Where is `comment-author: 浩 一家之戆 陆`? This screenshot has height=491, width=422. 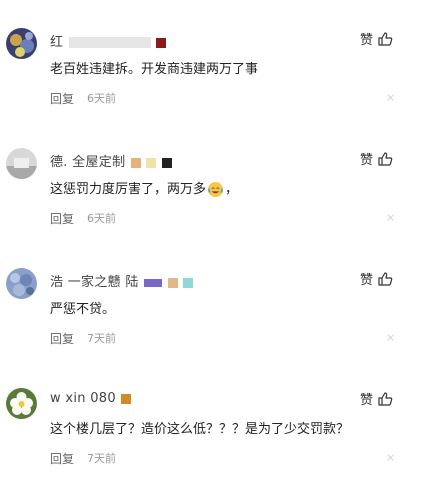
comment-author: 浩 一家之戆 陆 is located at coordinates (121, 280).